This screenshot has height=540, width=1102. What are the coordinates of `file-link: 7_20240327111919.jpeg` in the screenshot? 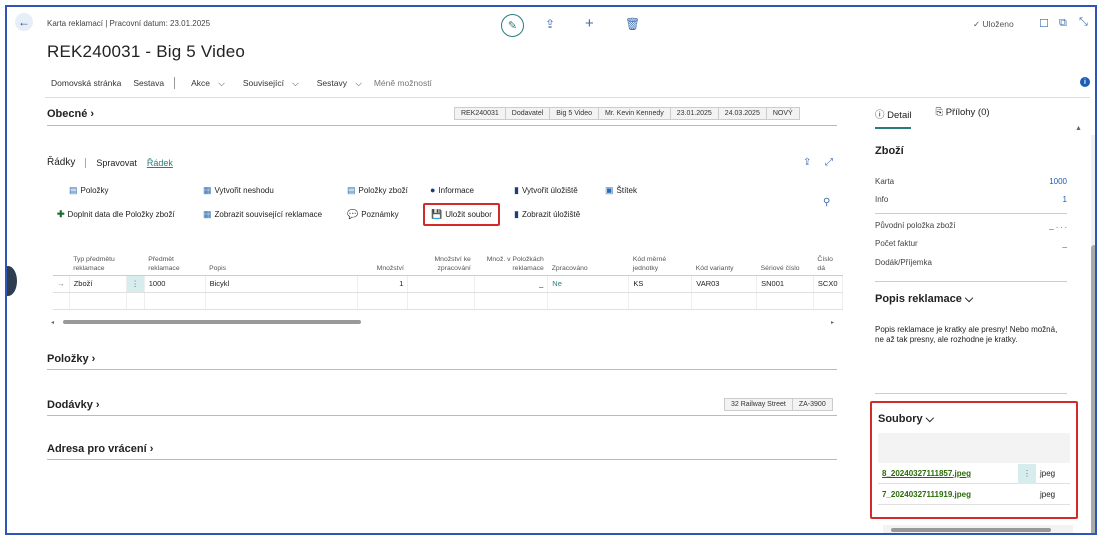 It's located at (926, 494).